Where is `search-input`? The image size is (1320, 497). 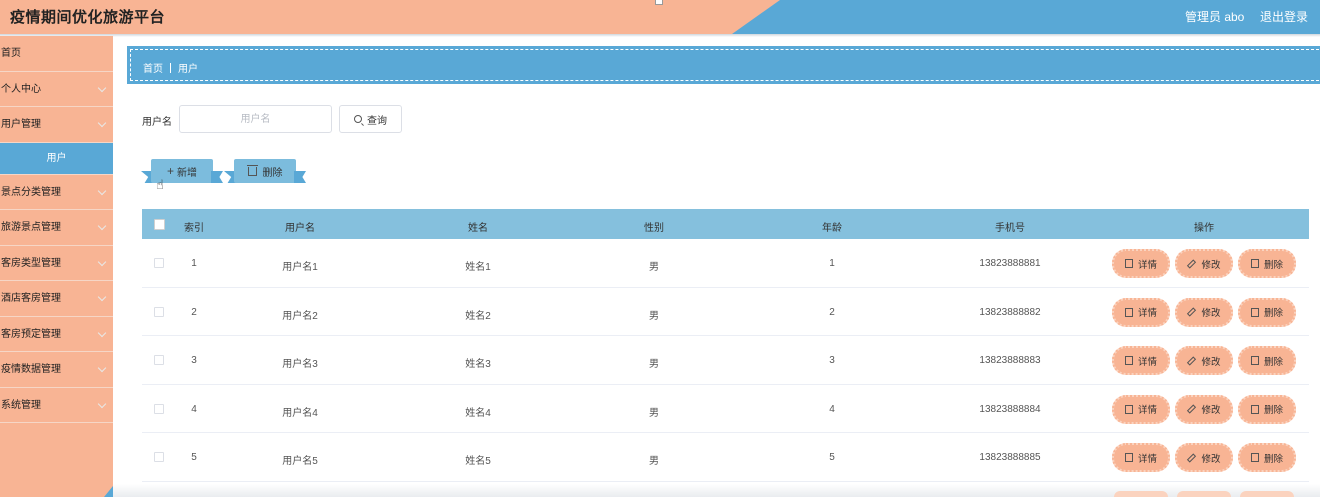 search-input is located at coordinates (255, 119).